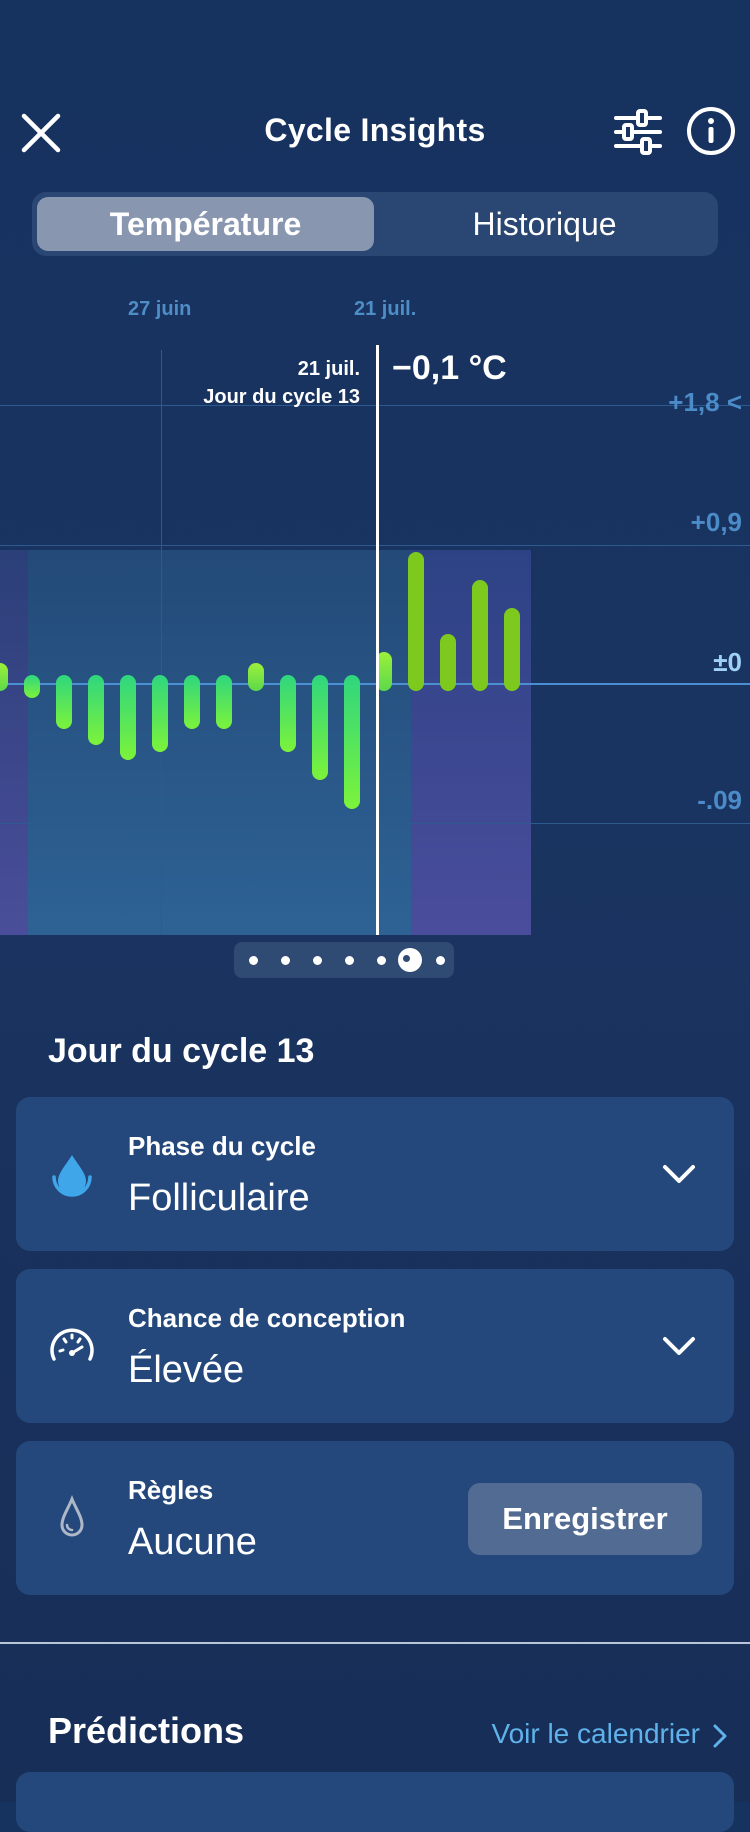  I want to click on conception-value: Élevée, so click(186, 1370).